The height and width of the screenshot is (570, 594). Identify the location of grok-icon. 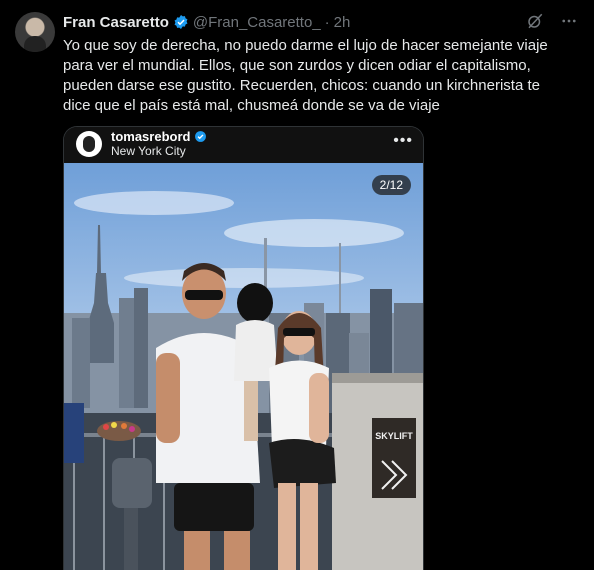
(535, 21).